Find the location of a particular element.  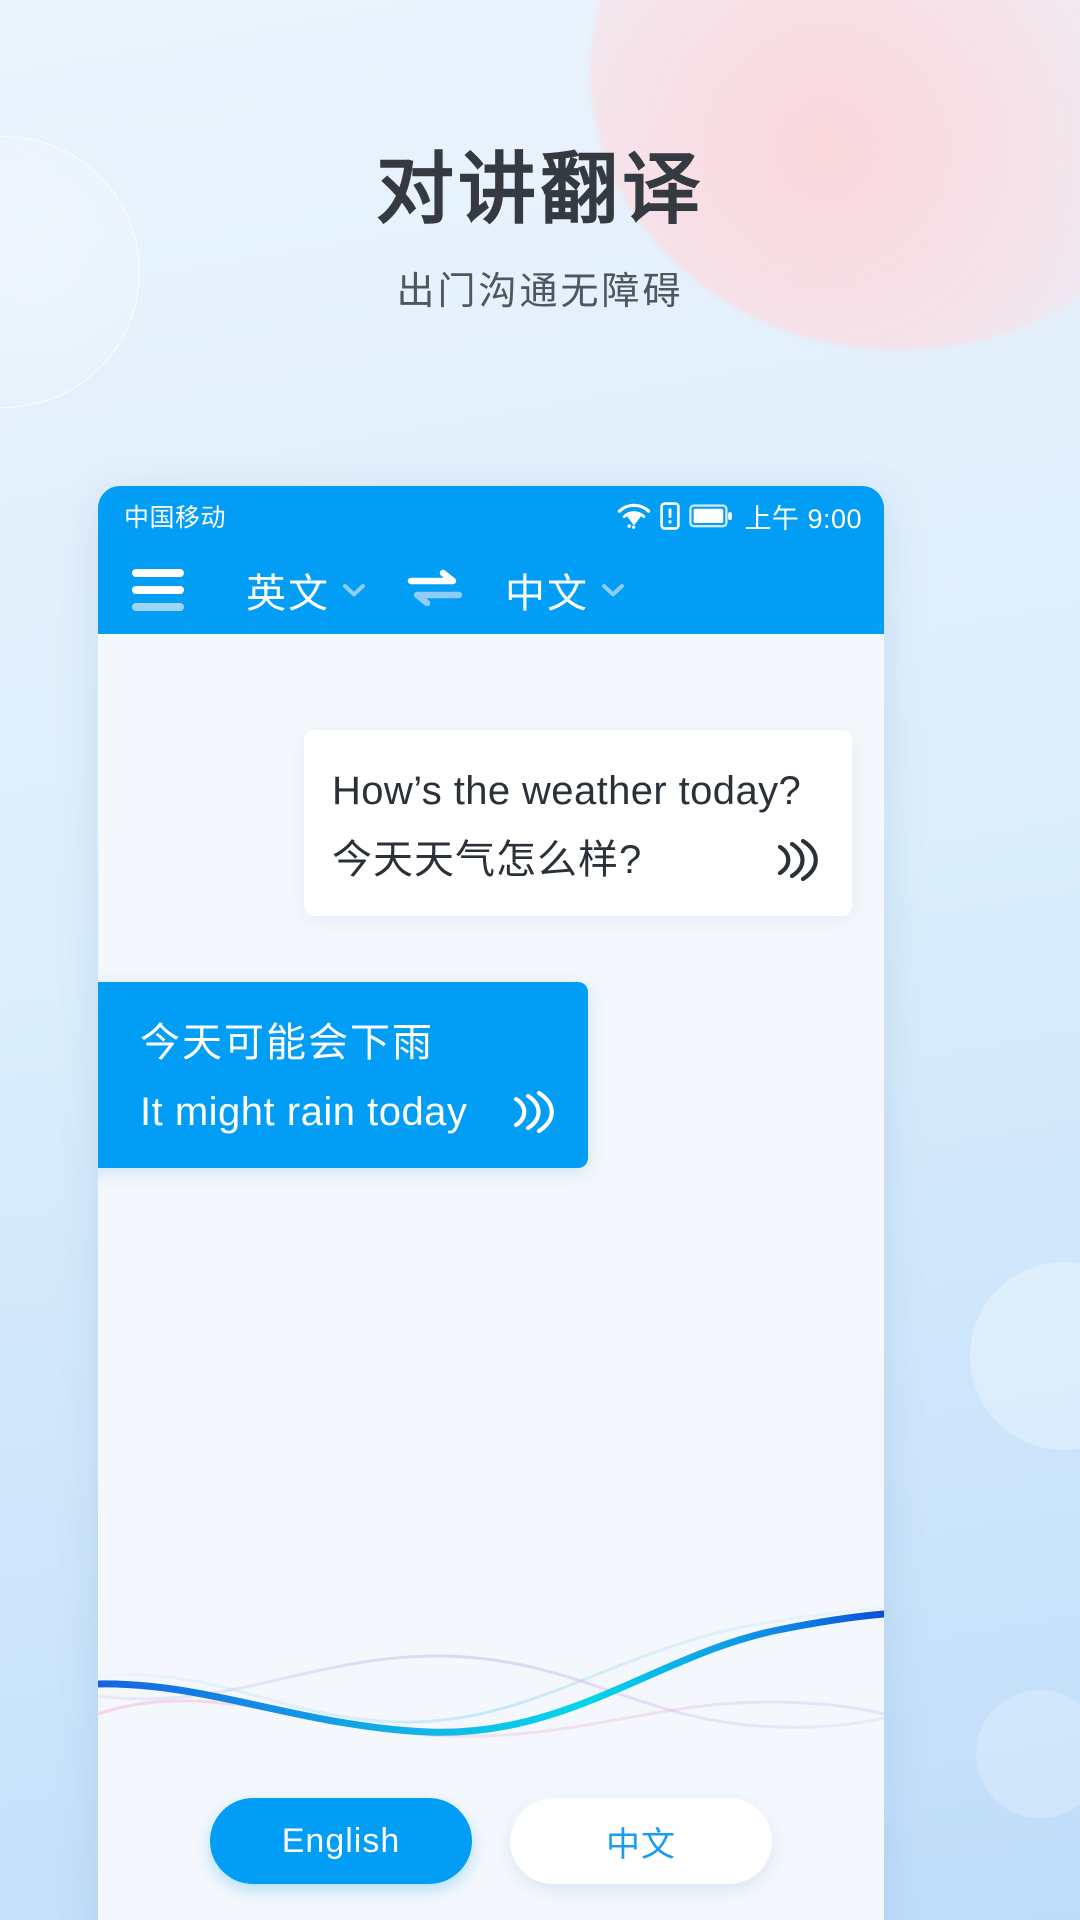

status-clock: 上午 9:00 is located at coordinates (803, 518).